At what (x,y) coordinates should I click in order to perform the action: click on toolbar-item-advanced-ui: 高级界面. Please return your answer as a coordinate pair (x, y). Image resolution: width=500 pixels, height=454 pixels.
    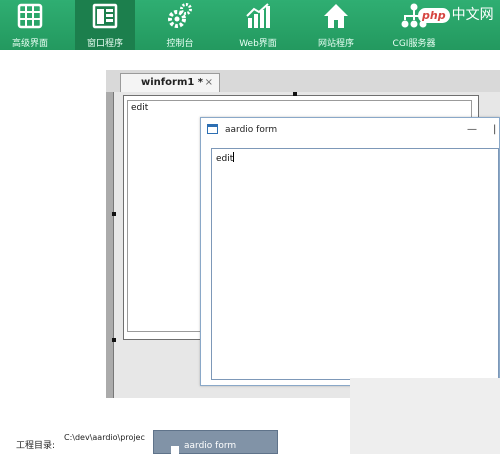
    Looking at the image, I should click on (30, 25).